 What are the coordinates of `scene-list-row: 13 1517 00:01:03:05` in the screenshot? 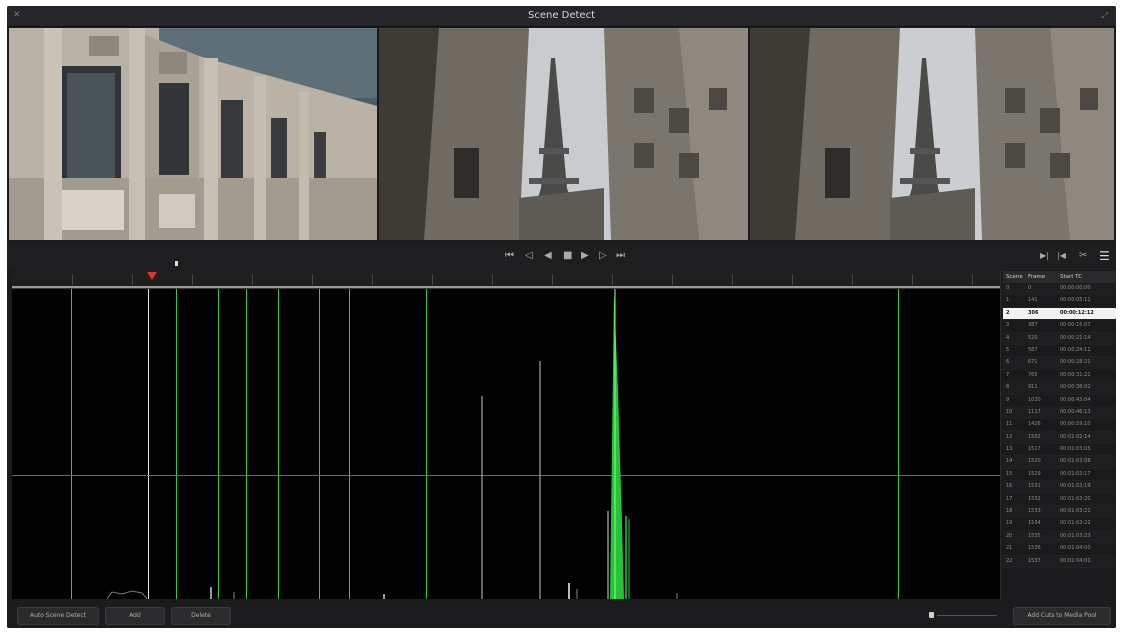 It's located at (1059, 450).